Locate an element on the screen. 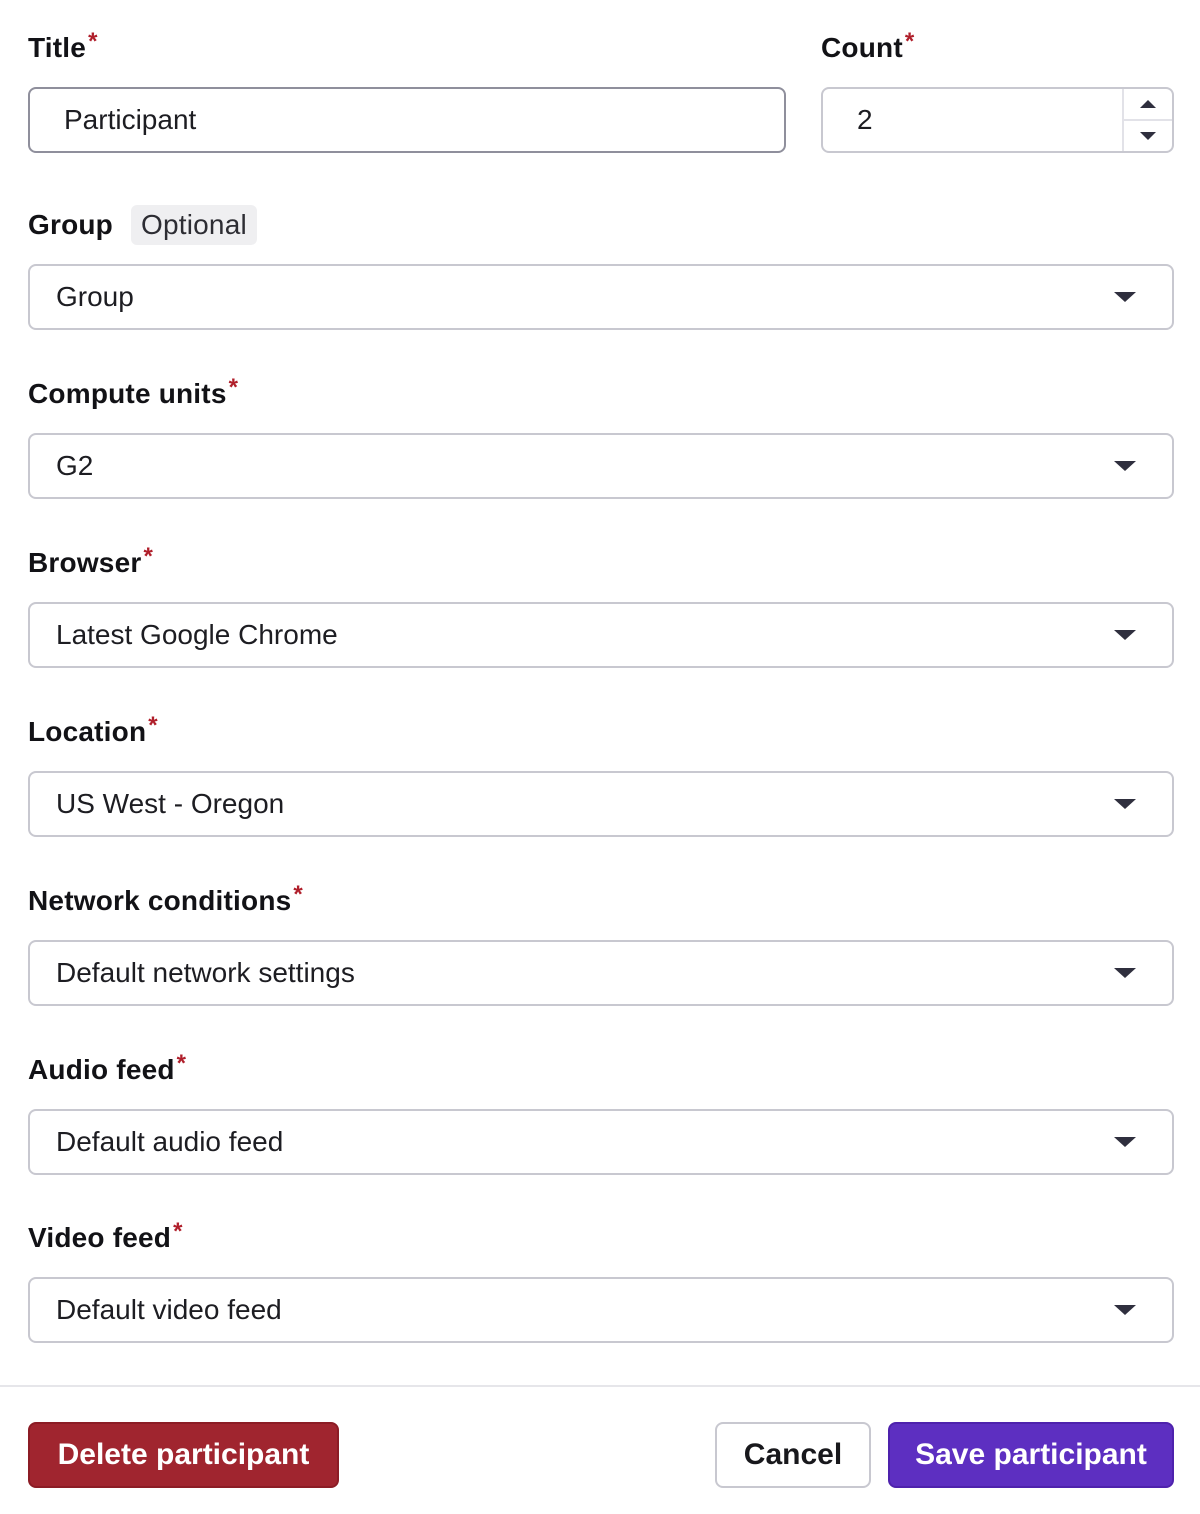  cancel-button: Cancel is located at coordinates (793, 1455).